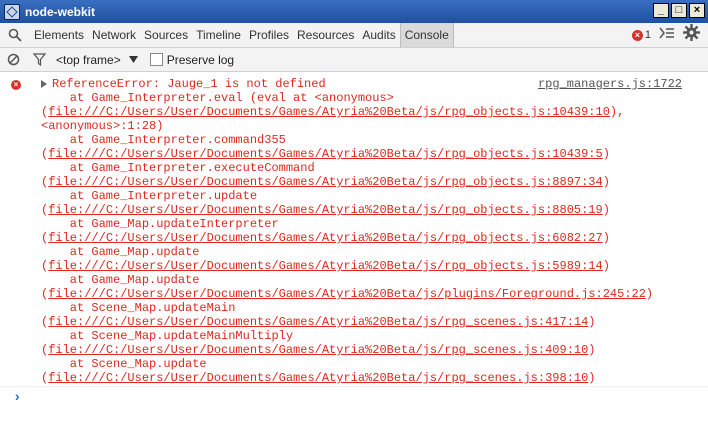 Image resolution: width=708 pixels, height=428 pixels. I want to click on filter-icon, so click(39, 59).